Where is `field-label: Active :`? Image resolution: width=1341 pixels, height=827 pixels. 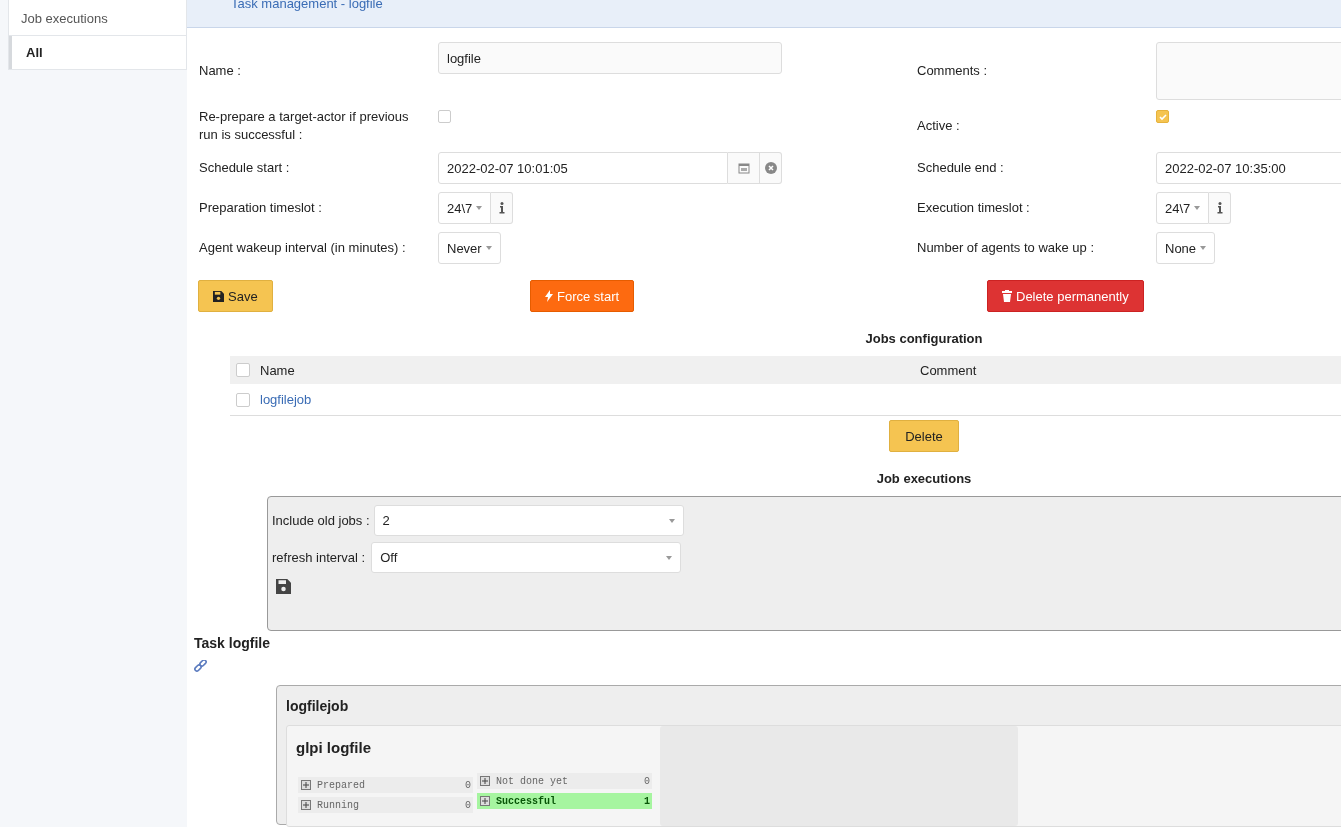
field-label: Active : is located at coordinates (939, 126).